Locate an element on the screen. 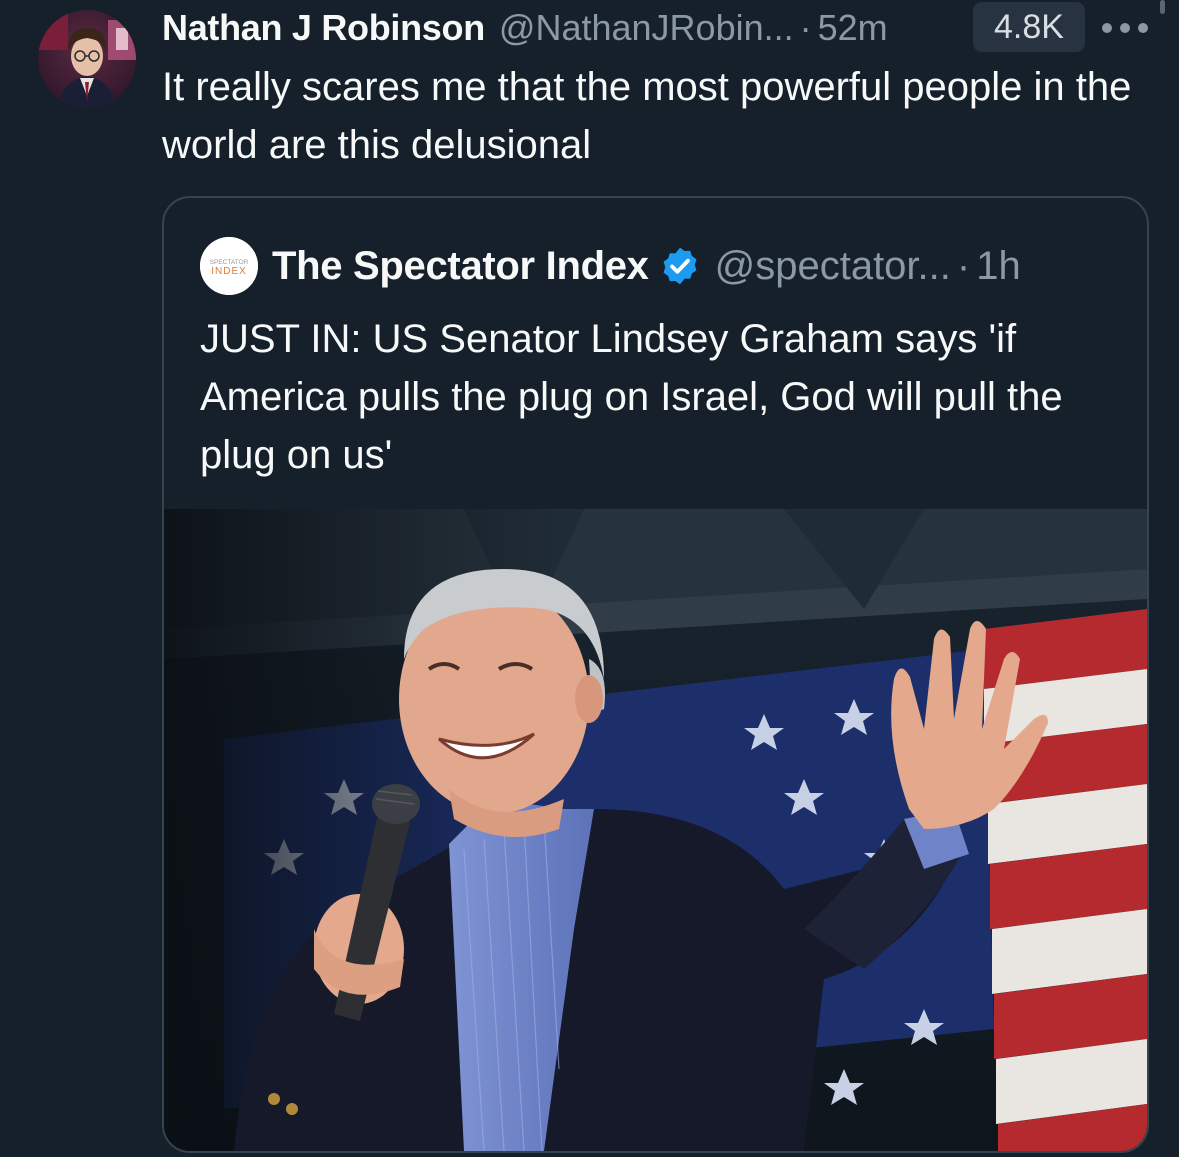 The height and width of the screenshot is (1157, 1179). verified-badge-icon is located at coordinates (680, 266).